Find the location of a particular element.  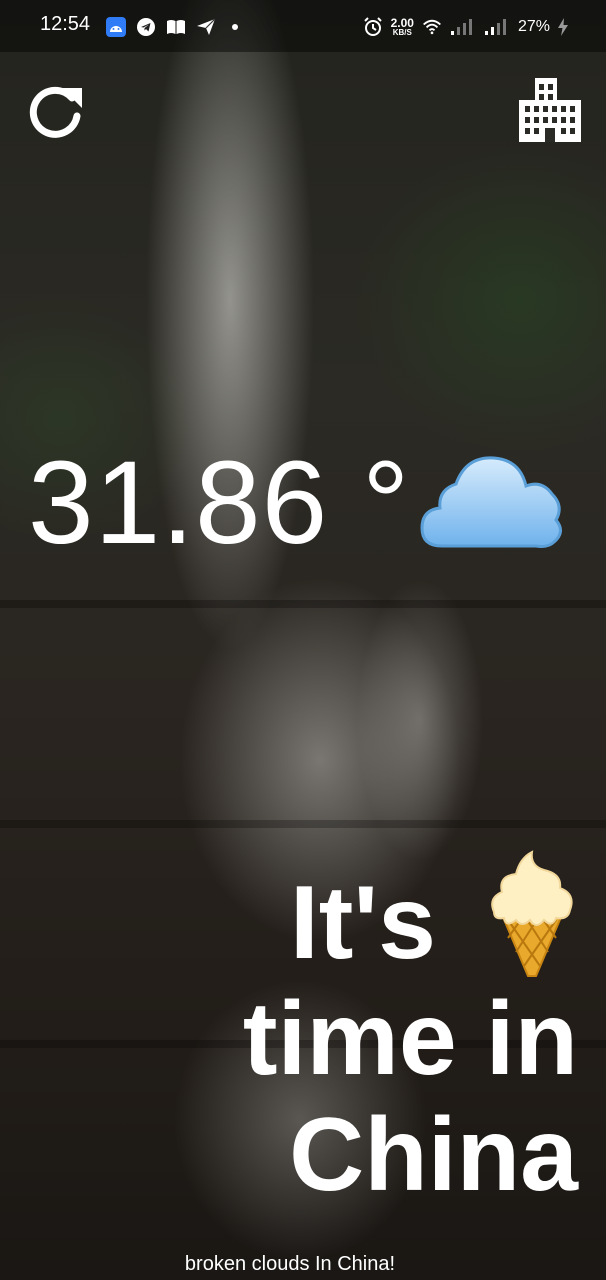

status-time: 12:54 is located at coordinates (65, 24).